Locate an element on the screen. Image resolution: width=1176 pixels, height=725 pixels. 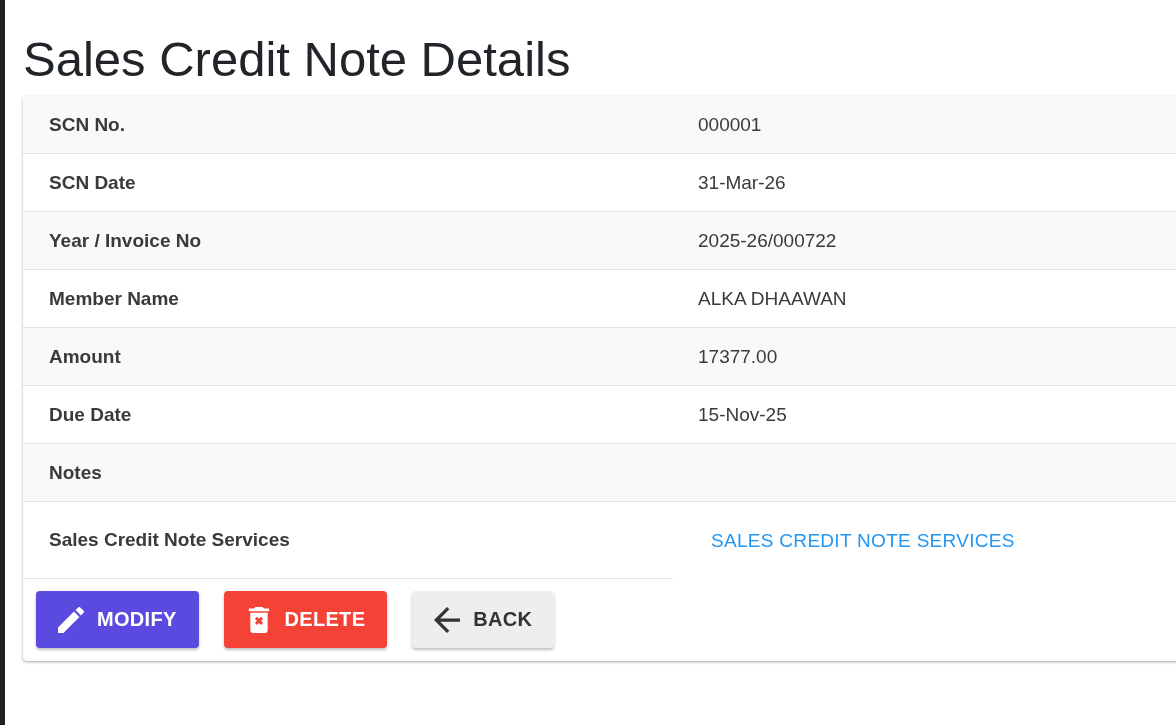
page-title: Sales Credit Note Details is located at coordinates (297, 59).